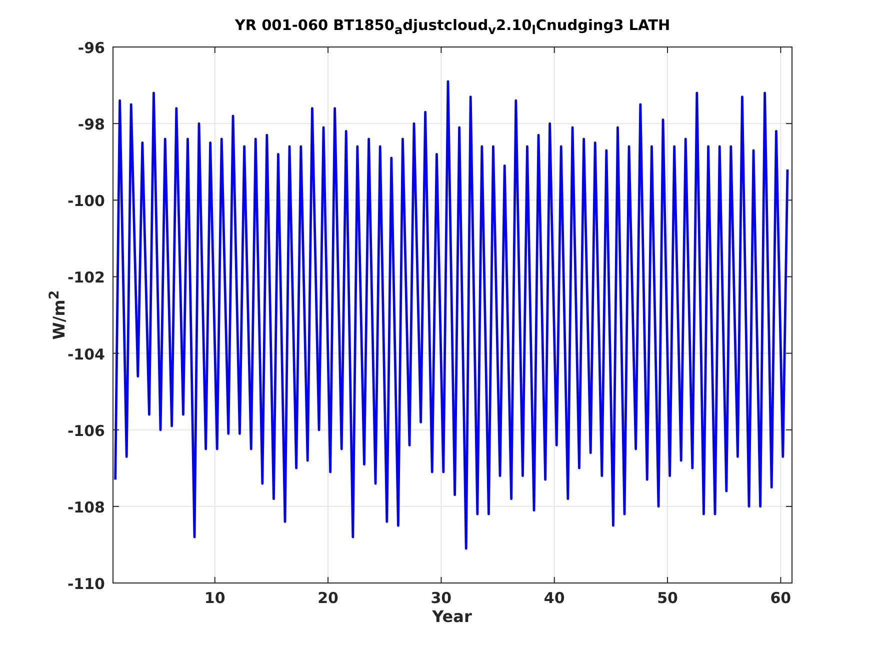 The width and height of the screenshot is (875, 656). Describe the element at coordinates (781, 598) in the screenshot. I see `x-tick-label: 60` at that location.